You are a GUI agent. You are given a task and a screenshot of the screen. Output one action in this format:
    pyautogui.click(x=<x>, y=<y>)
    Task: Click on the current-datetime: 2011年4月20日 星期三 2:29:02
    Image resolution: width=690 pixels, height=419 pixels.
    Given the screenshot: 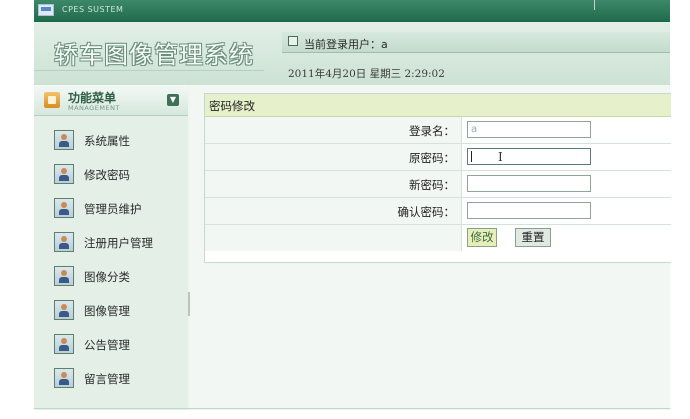 What is the action you would take?
    pyautogui.click(x=366, y=74)
    